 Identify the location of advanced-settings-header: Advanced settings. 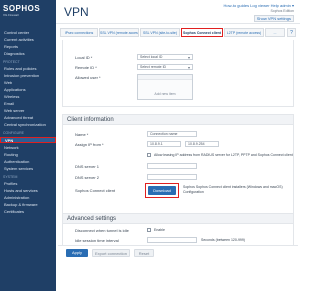
(178, 218).